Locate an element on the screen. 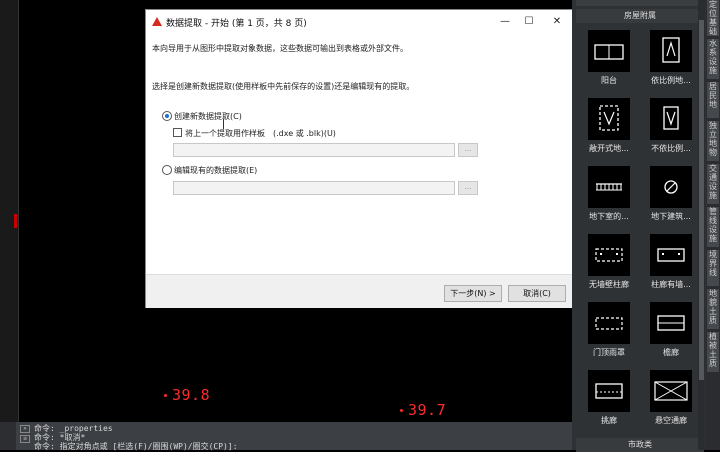  palette-scrollbar is located at coordinates (701, 225).